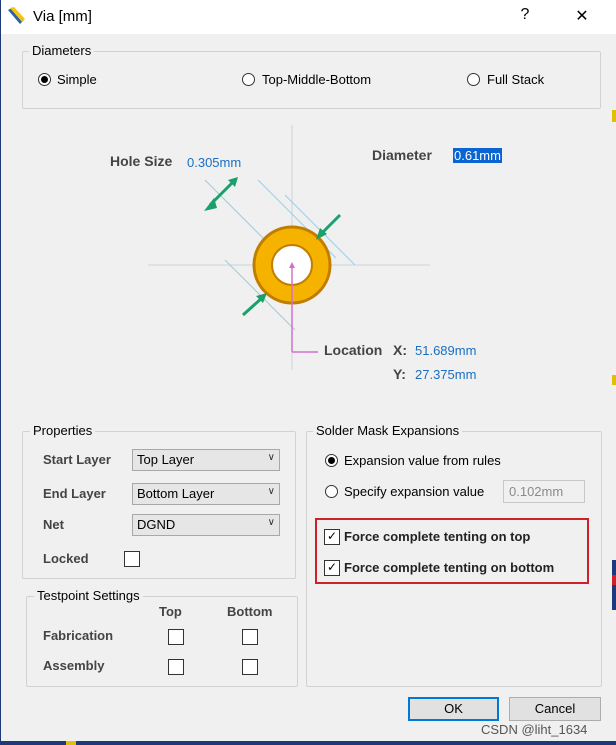  Describe the element at coordinates (473, 79) in the screenshot. I see `radio-full-stack` at that location.